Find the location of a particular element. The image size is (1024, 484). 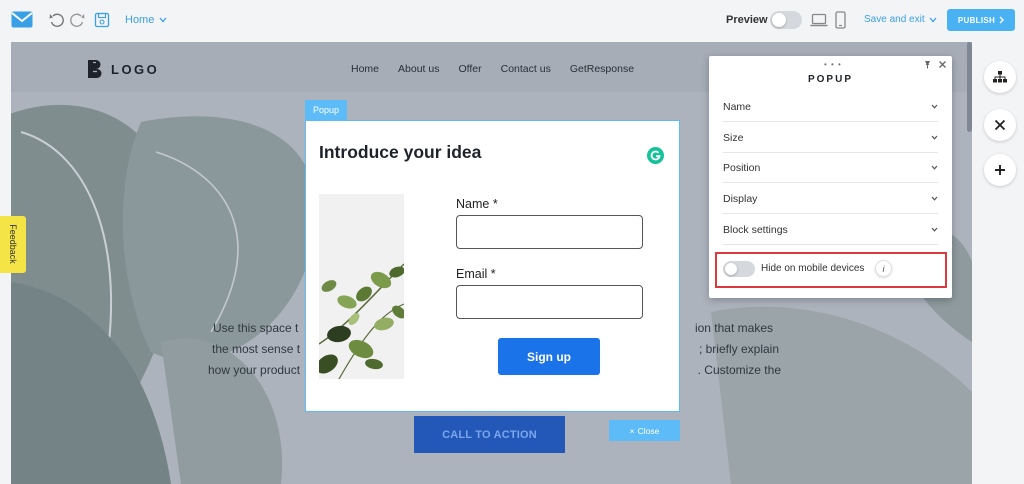

body-line-2-left: the most sense t is located at coordinates (256, 349).